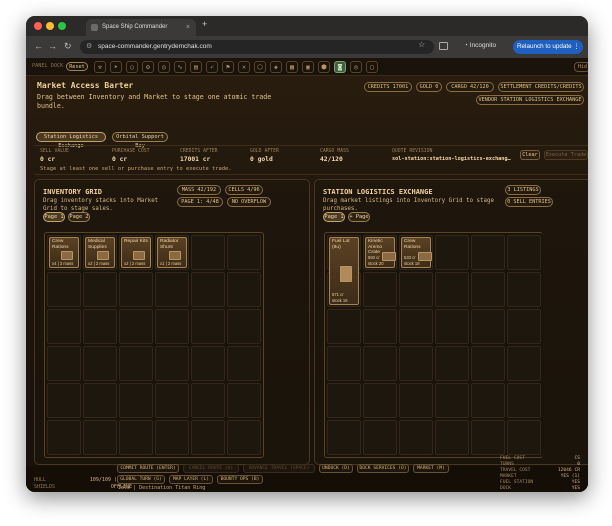 The image size is (612, 526). What do you see at coordinates (443, 46) in the screenshot?
I see `extensions-icon` at bounding box center [443, 46].